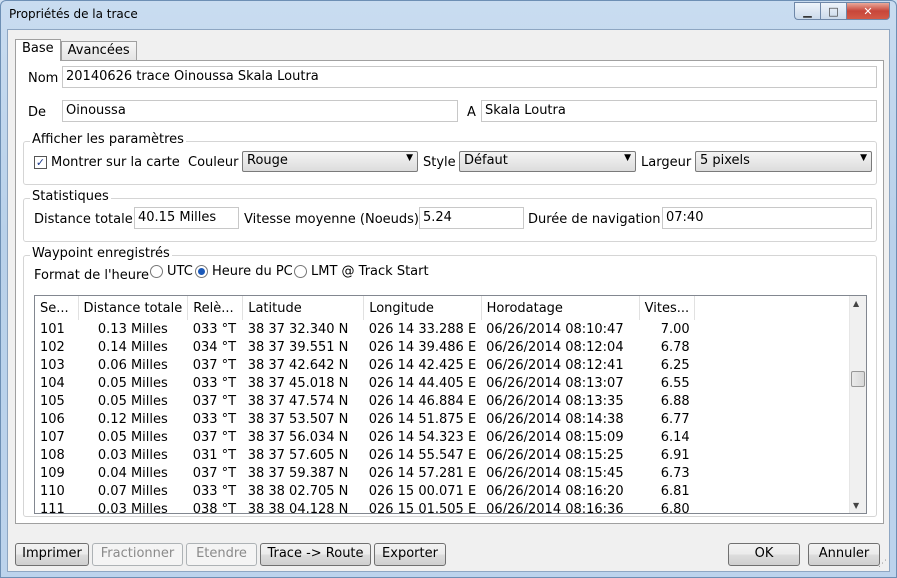 Image resolution: width=897 pixels, height=578 pixels. Describe the element at coordinates (137, 554) in the screenshot. I see `split-button: Fractionner` at that location.